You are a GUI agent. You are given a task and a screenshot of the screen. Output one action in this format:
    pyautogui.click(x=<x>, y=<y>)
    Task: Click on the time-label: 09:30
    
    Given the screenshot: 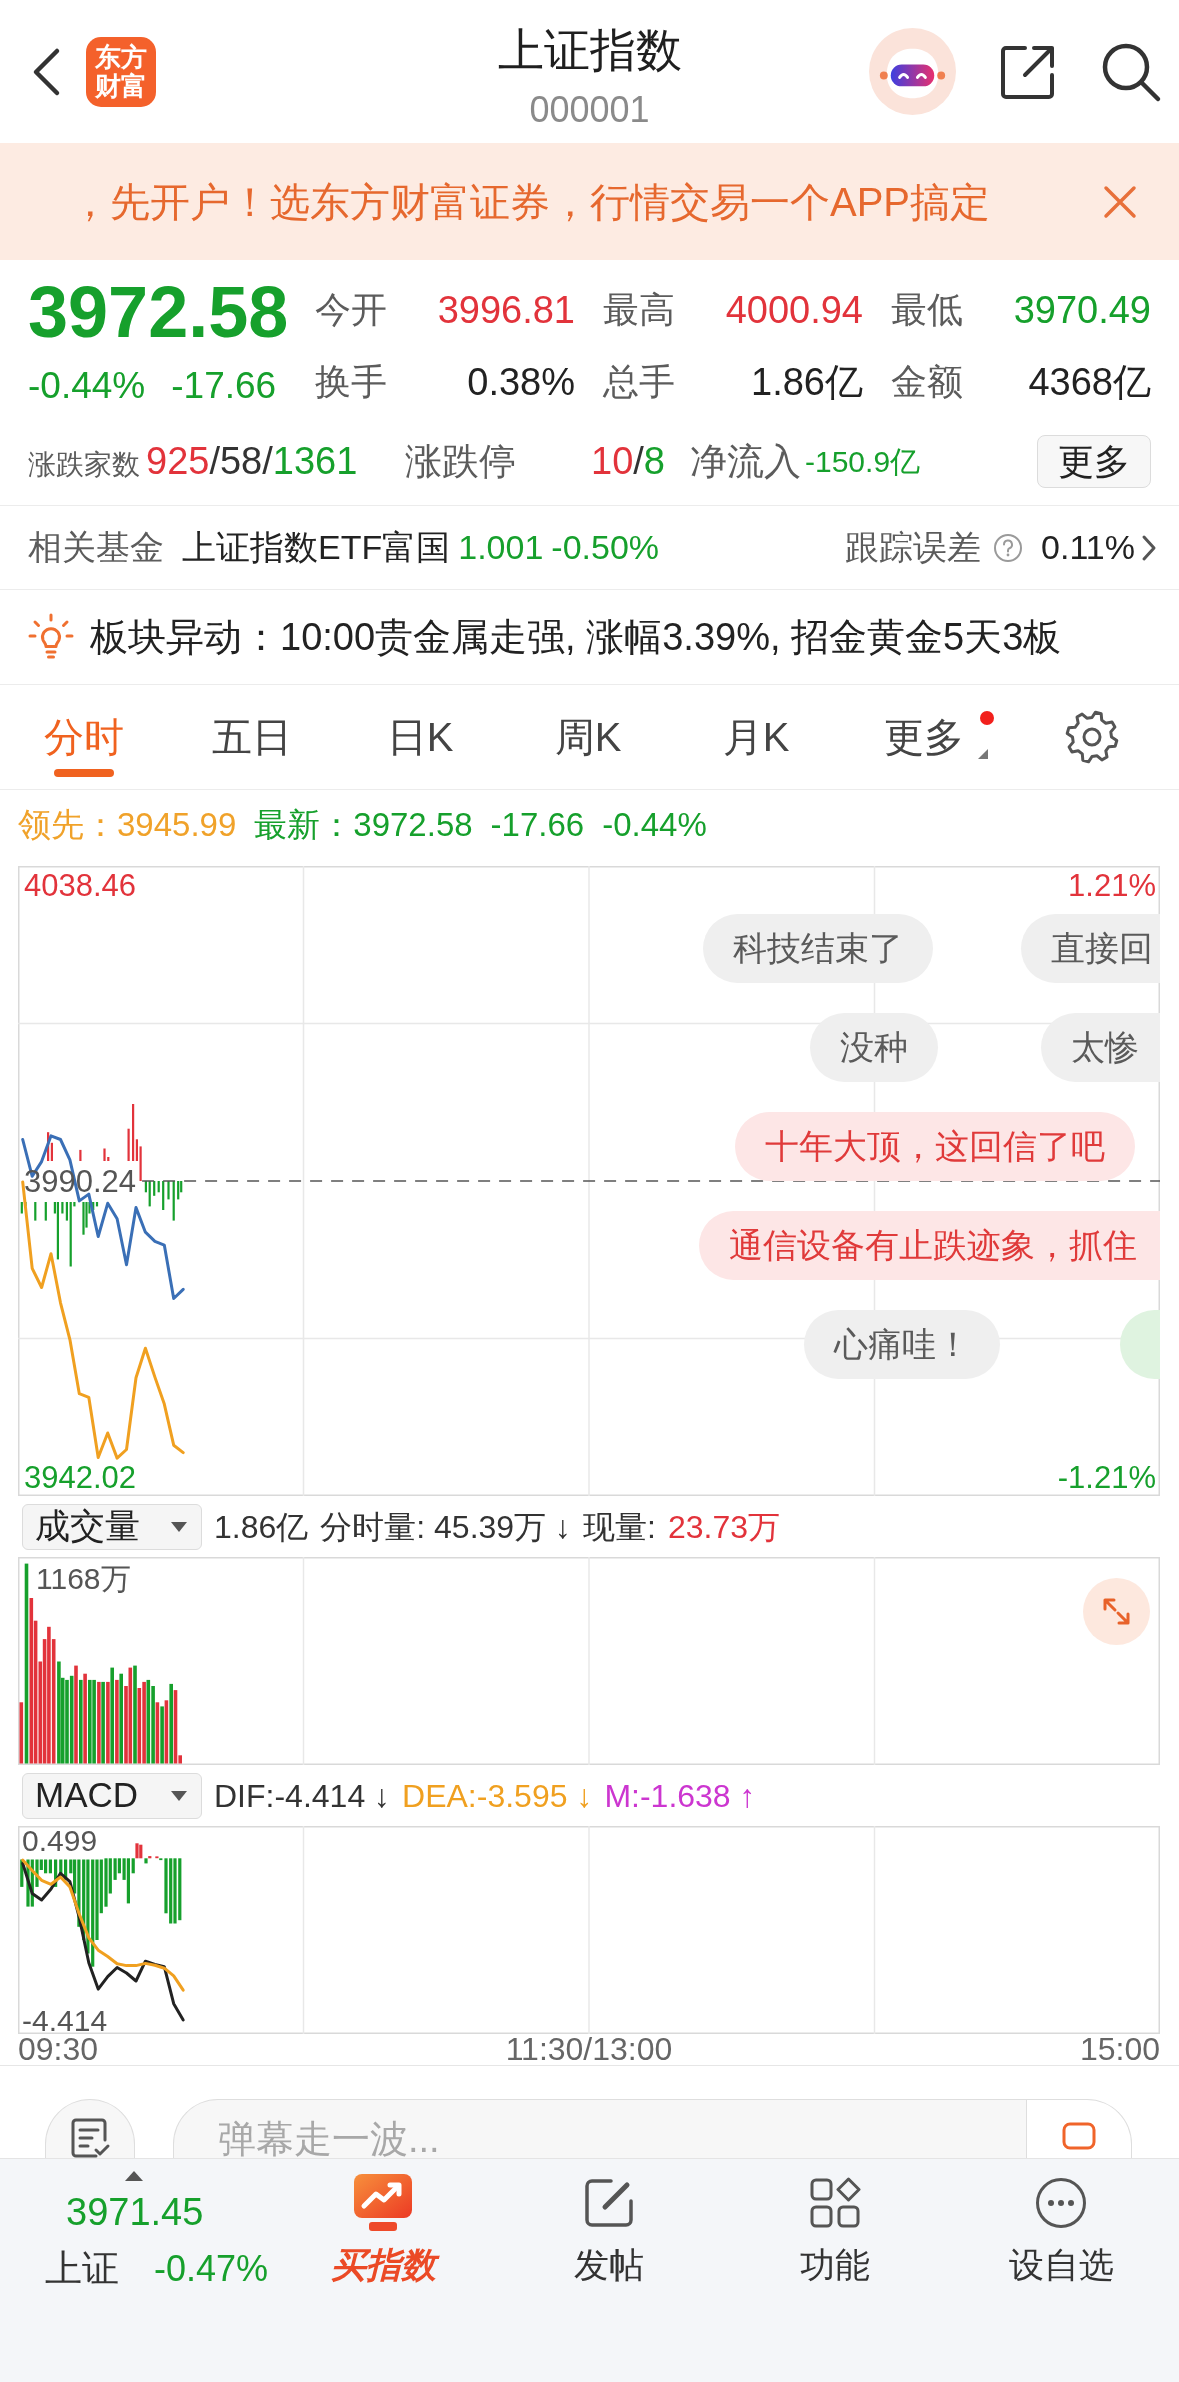 What is the action you would take?
    pyautogui.click(x=58, y=2049)
    